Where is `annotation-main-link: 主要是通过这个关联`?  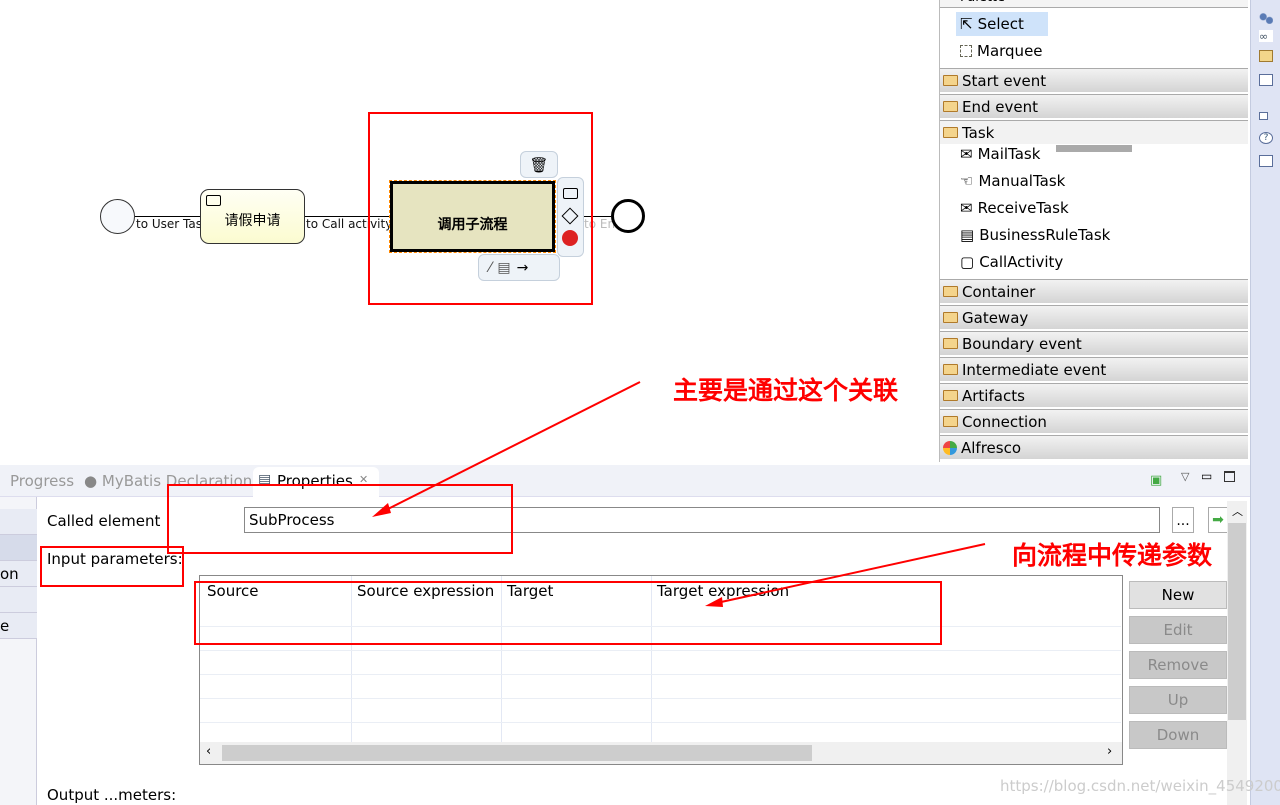
annotation-main-link: 主要是通过这个关联 is located at coordinates (786, 390).